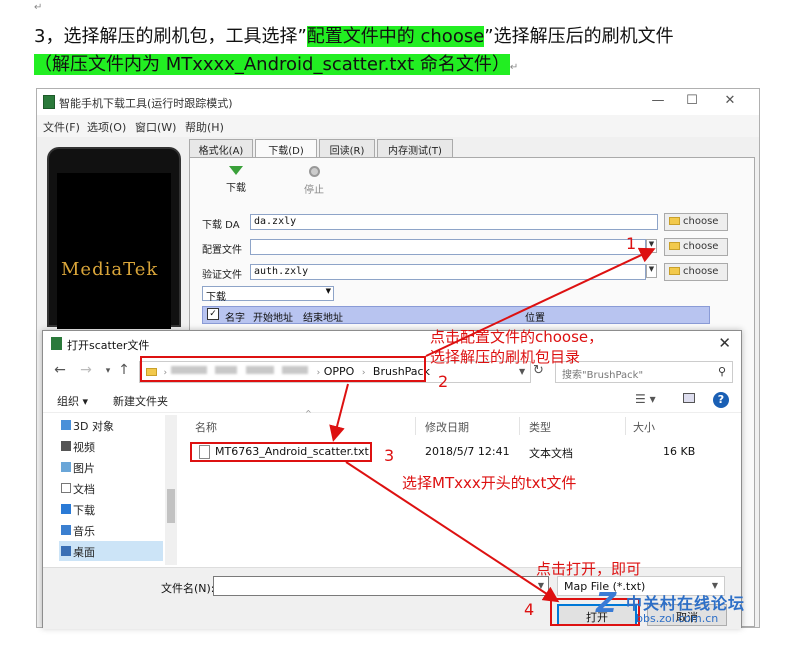 The height and width of the screenshot is (653, 796). What do you see at coordinates (339, 412) in the screenshot?
I see `arrow-to-file` at bounding box center [339, 412].